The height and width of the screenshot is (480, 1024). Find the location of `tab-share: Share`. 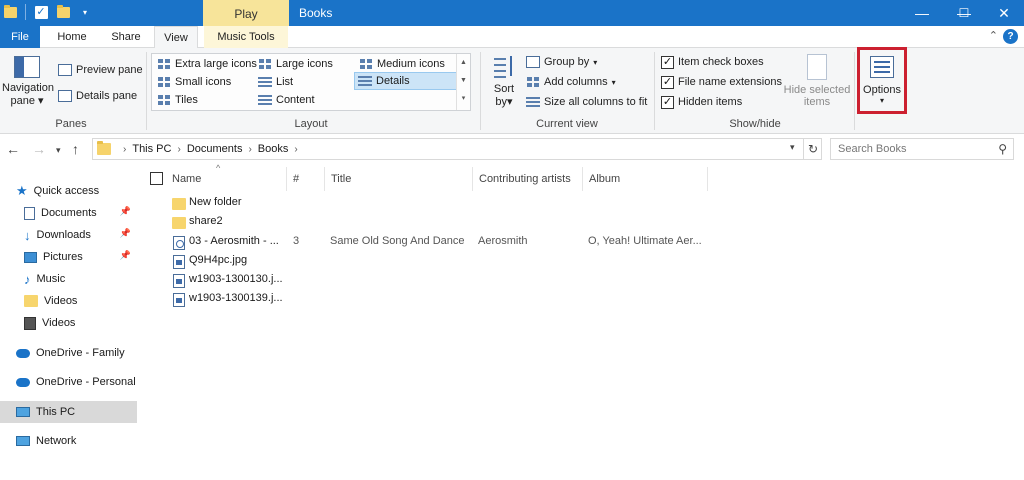

tab-share: Share is located at coordinates (126, 37).